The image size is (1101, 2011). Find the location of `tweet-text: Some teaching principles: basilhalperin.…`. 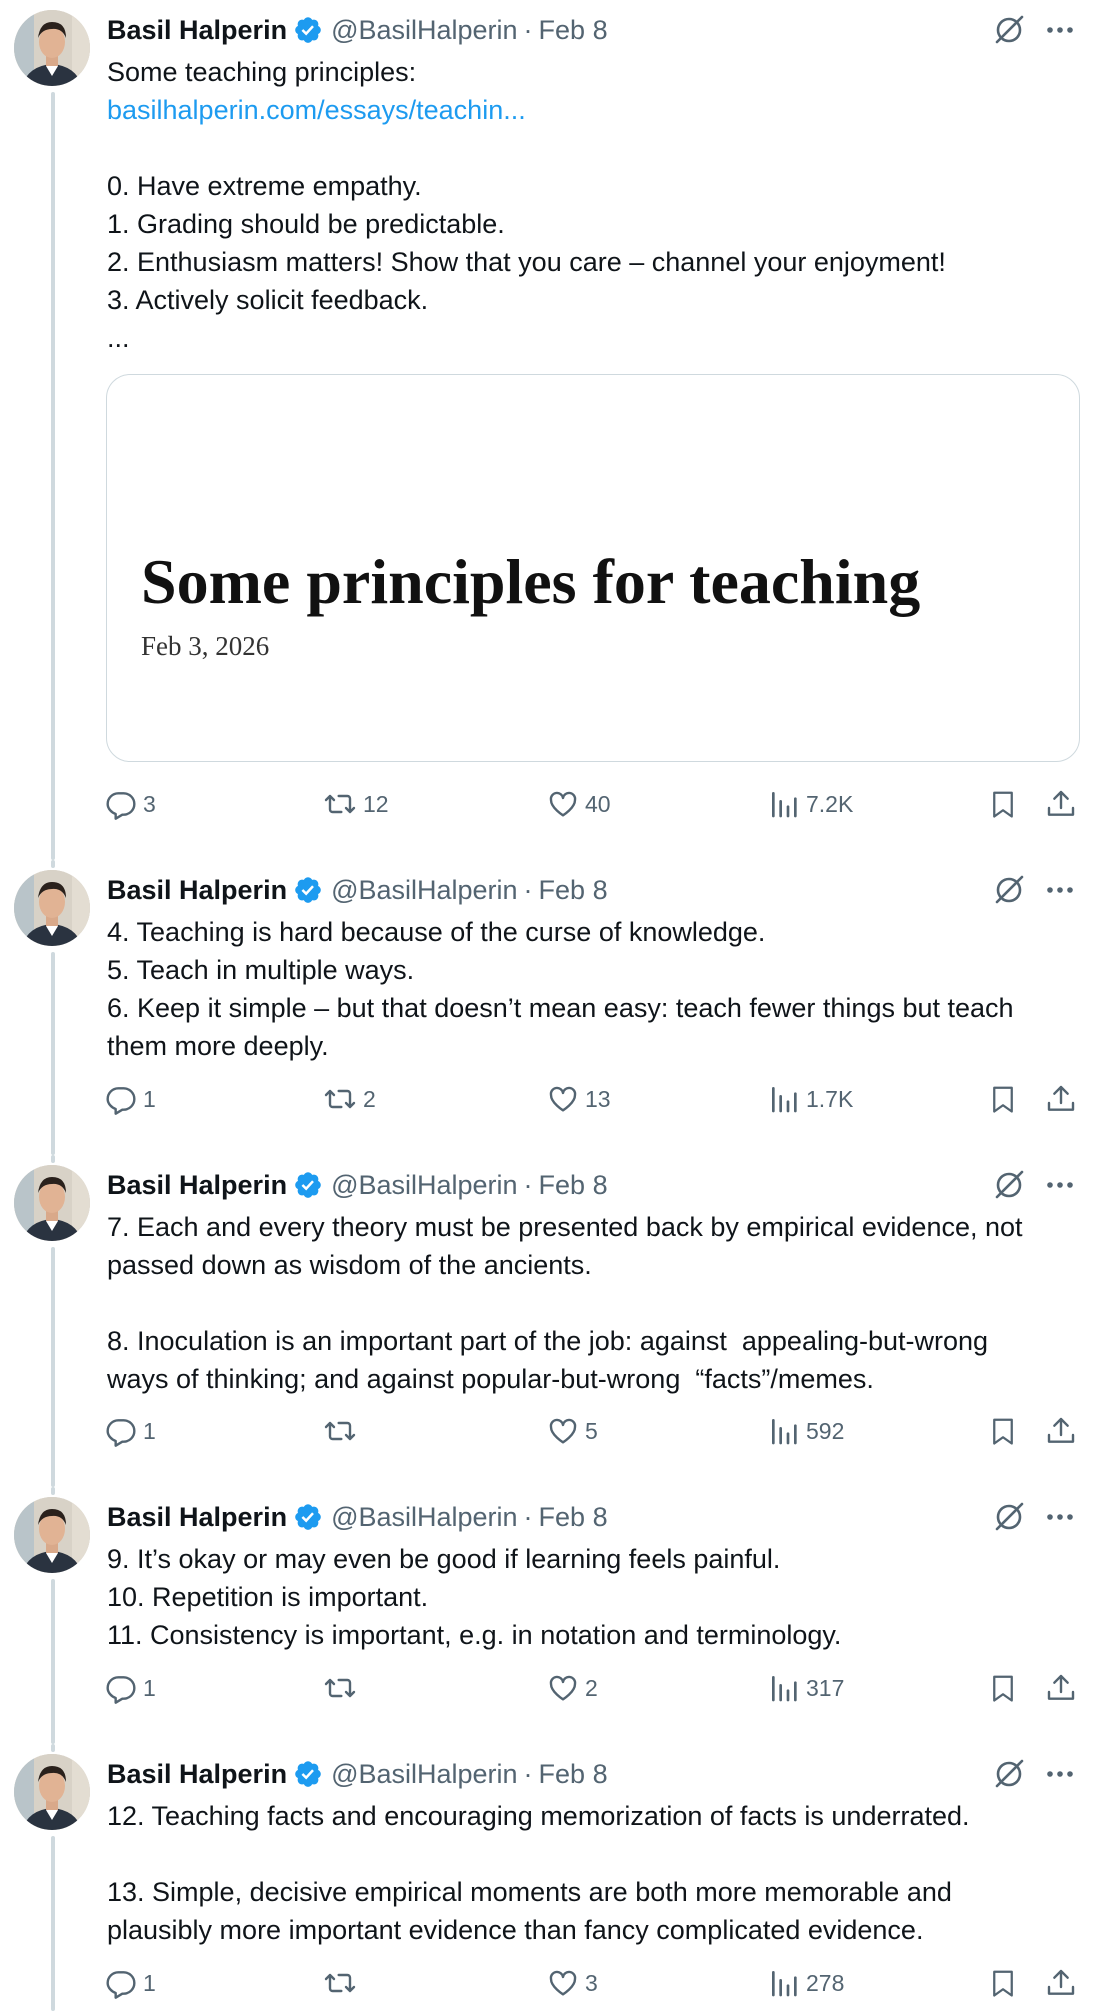

tweet-text: Some teaching principles: basilhalperin.… is located at coordinates (594, 205).